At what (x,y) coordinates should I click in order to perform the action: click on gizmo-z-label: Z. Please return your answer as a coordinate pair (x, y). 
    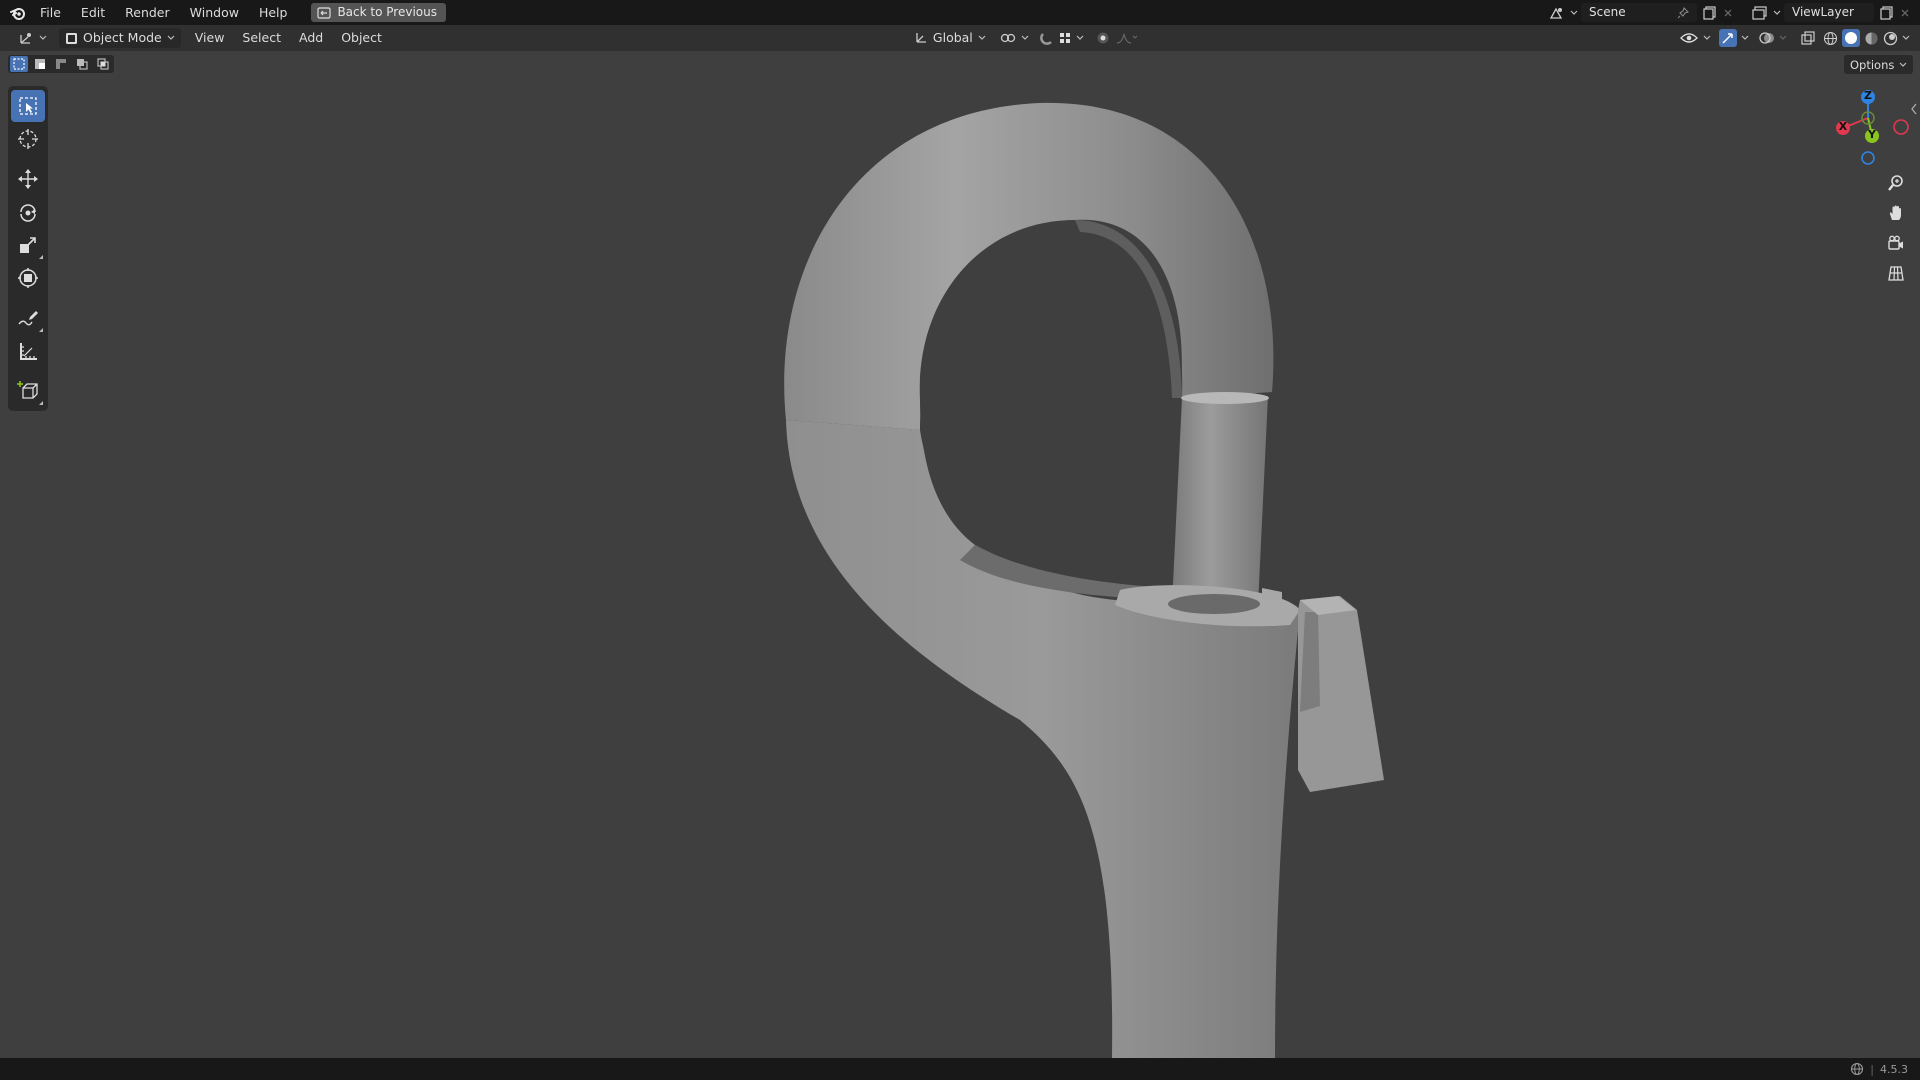
    Looking at the image, I should click on (1868, 95).